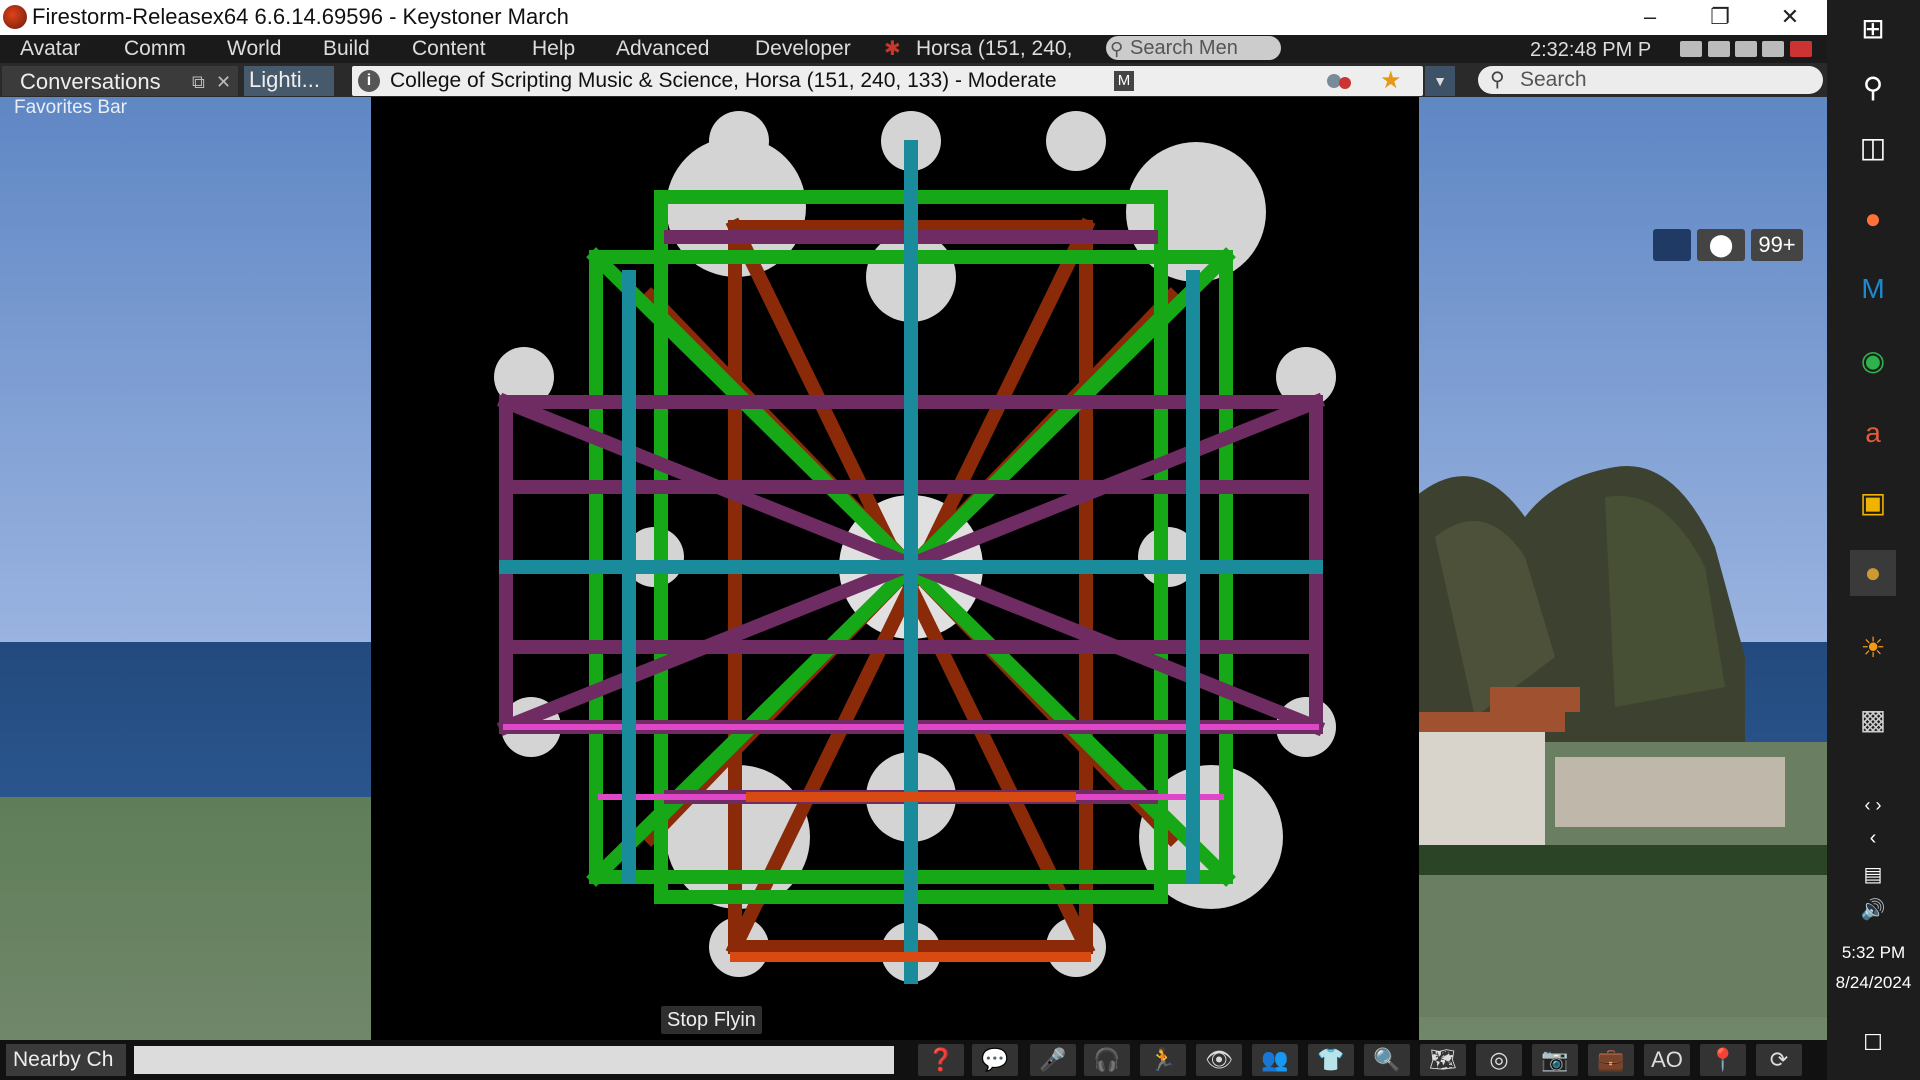 This screenshot has width=1920, height=1080. I want to click on restore-button: ❐, so click(1720, 17).